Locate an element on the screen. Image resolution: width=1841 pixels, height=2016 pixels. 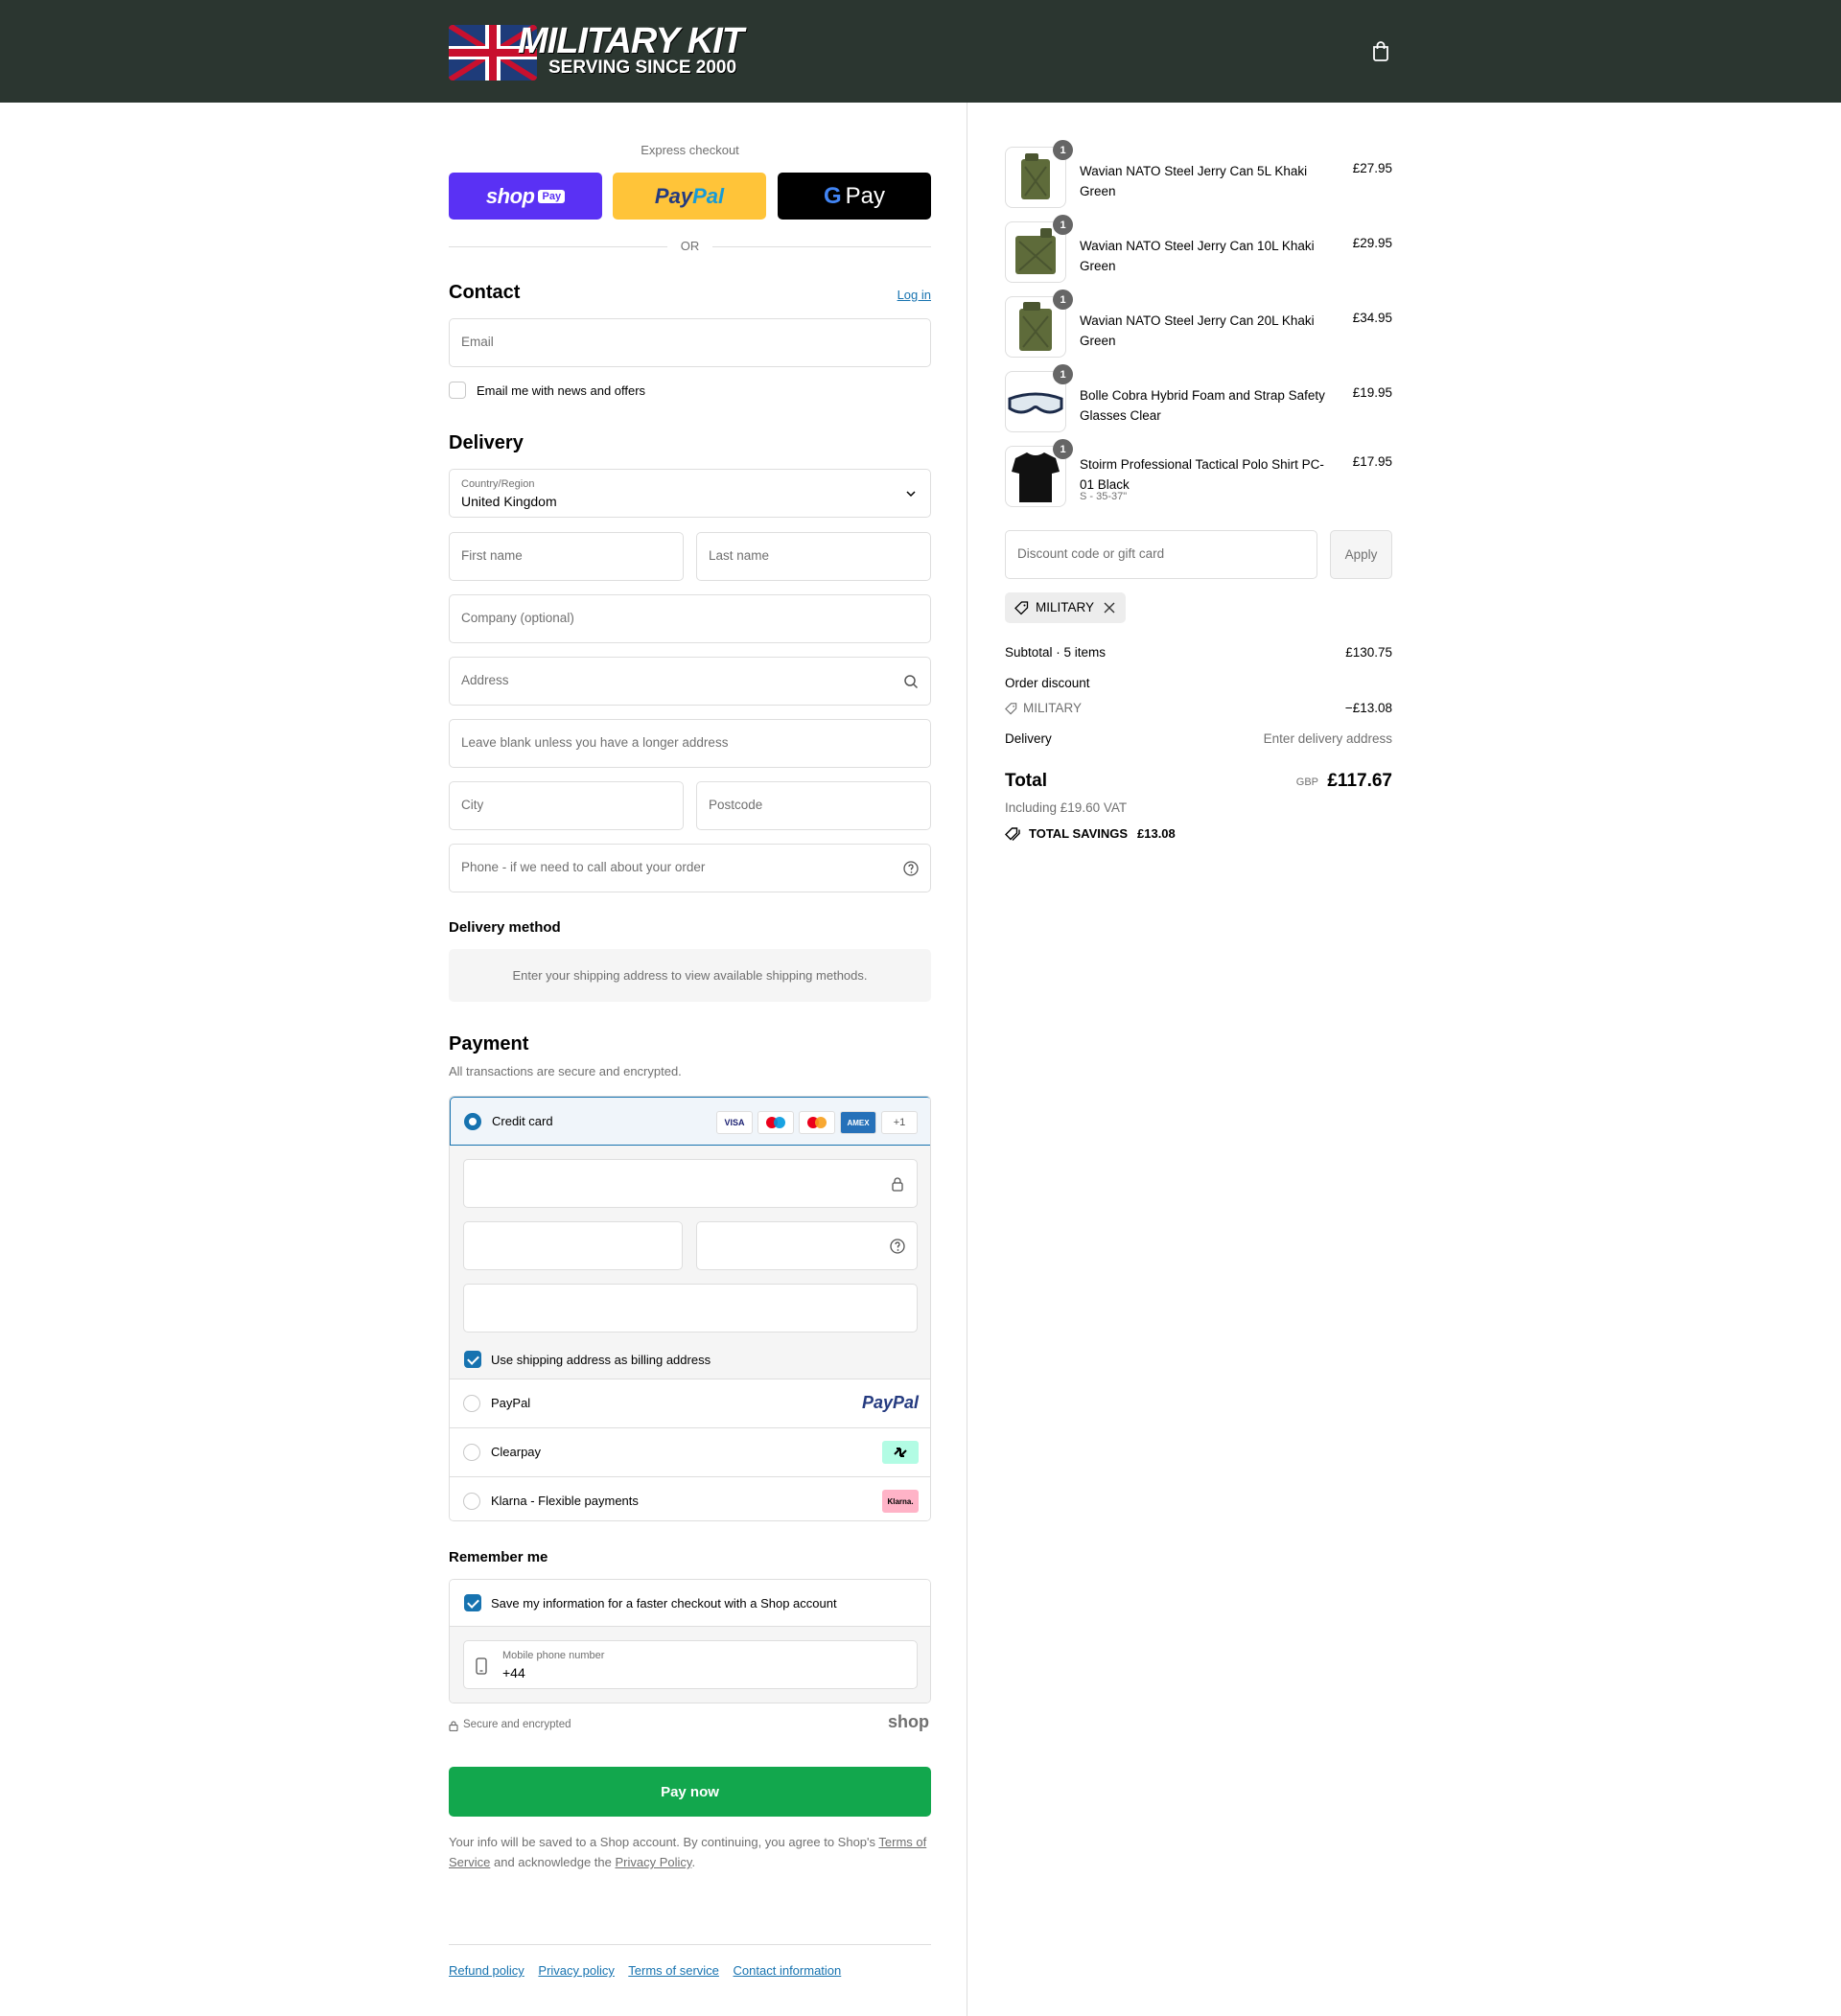
more-cards-badge: +1 is located at coordinates (899, 1122).